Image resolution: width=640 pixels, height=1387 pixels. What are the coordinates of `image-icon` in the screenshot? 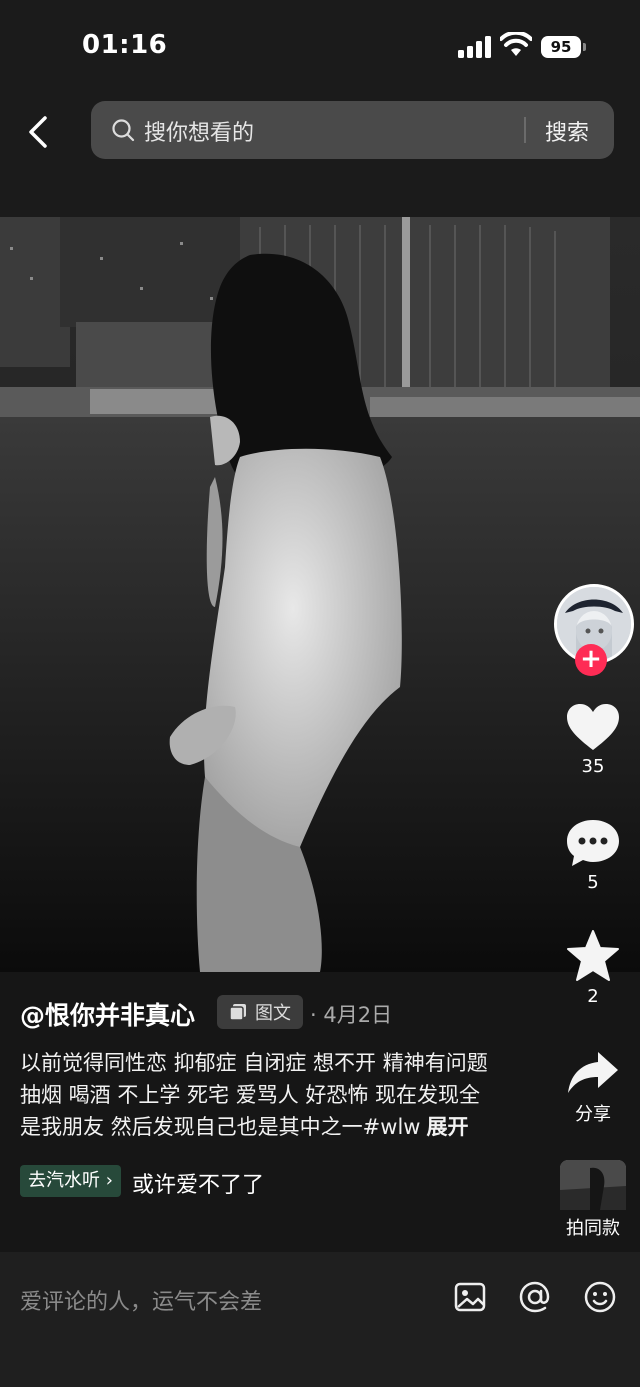 It's located at (470, 1297).